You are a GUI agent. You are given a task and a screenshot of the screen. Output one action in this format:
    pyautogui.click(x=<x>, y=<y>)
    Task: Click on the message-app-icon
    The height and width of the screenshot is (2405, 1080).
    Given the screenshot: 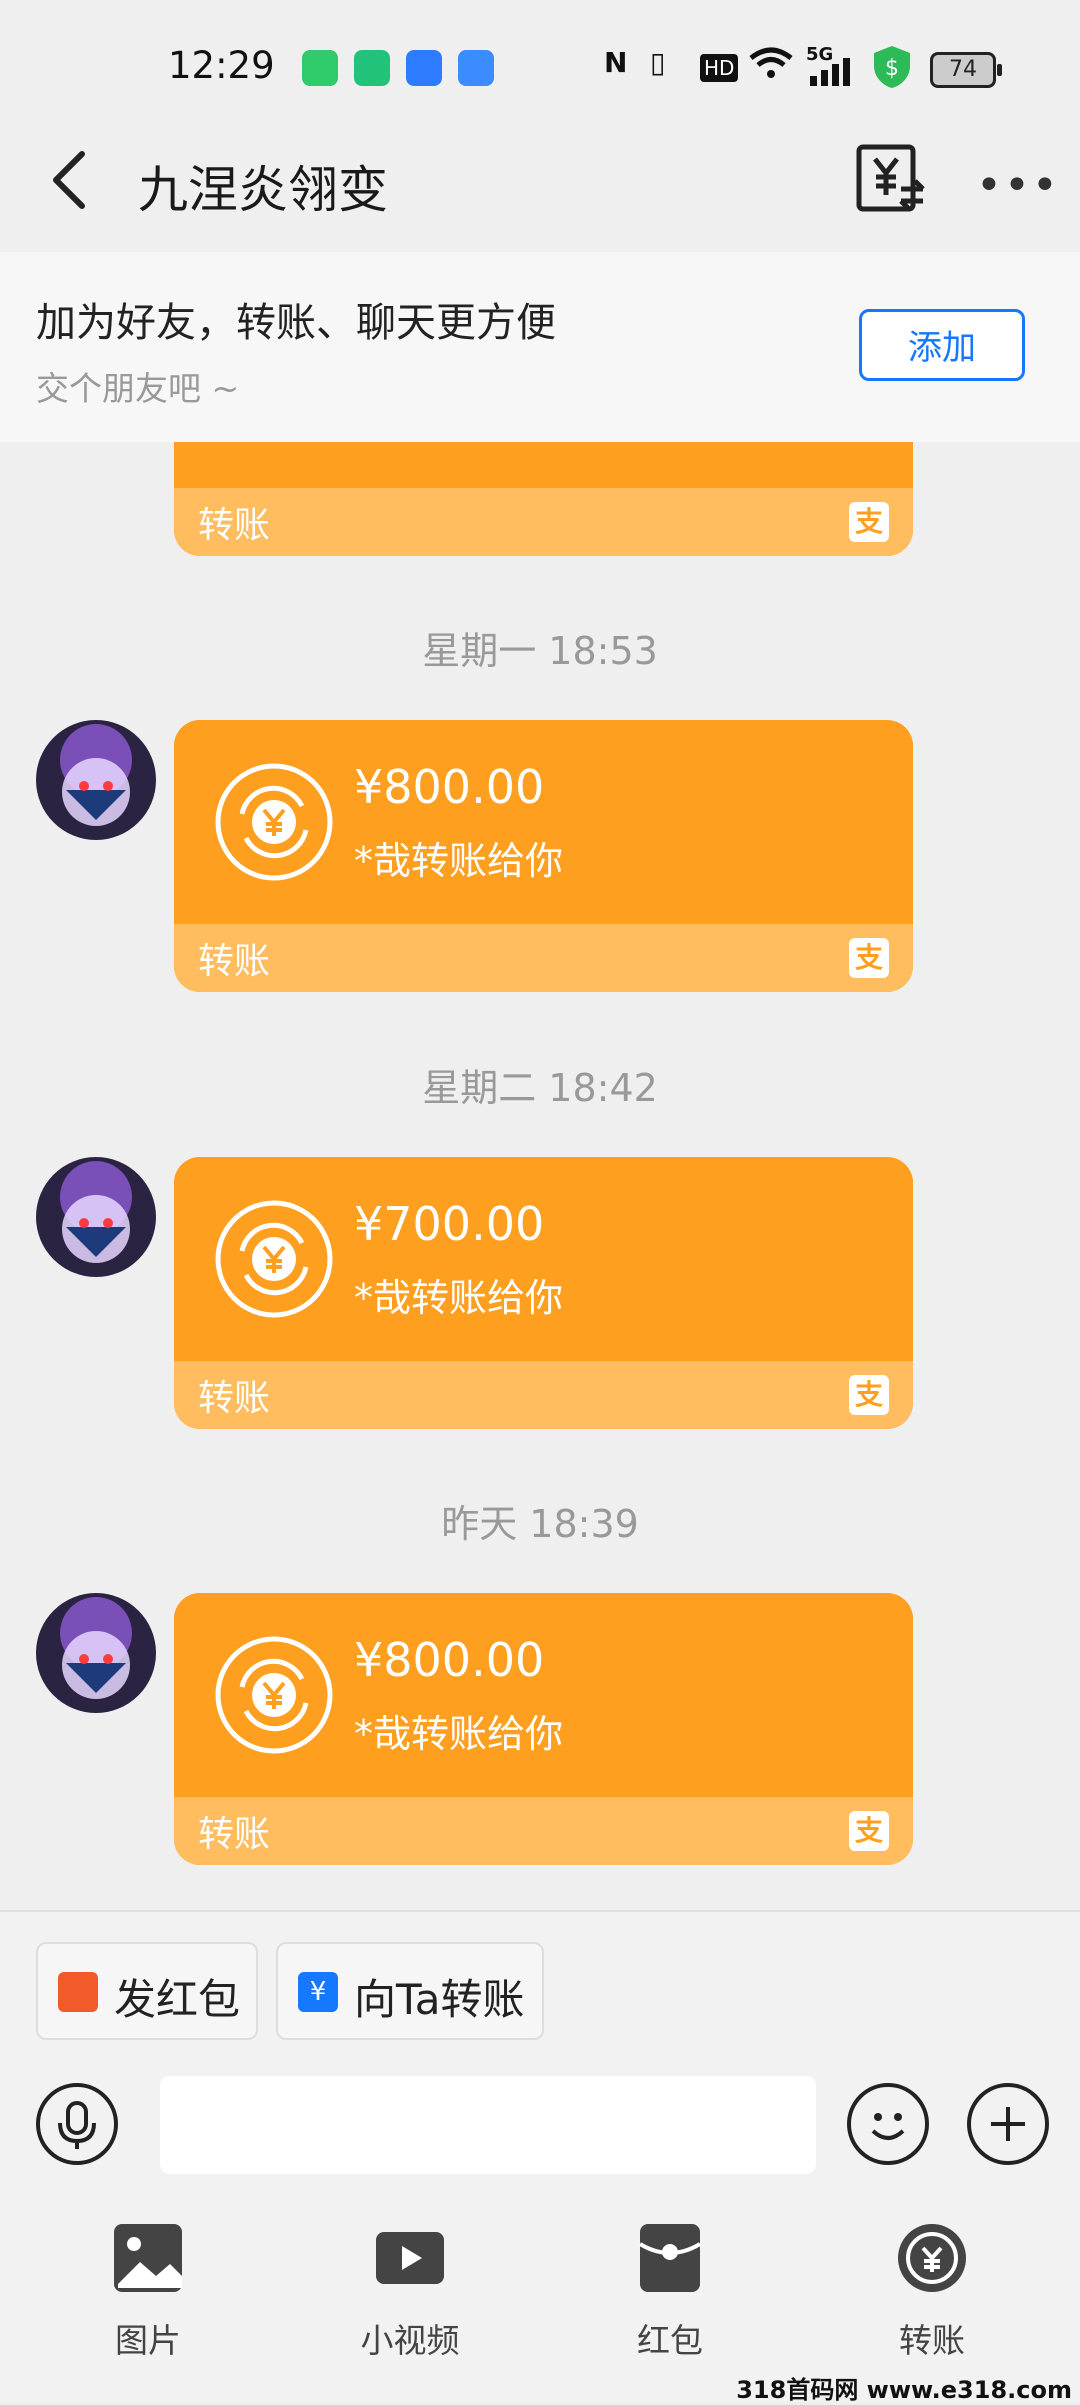 What is the action you would take?
    pyautogui.click(x=320, y=68)
    